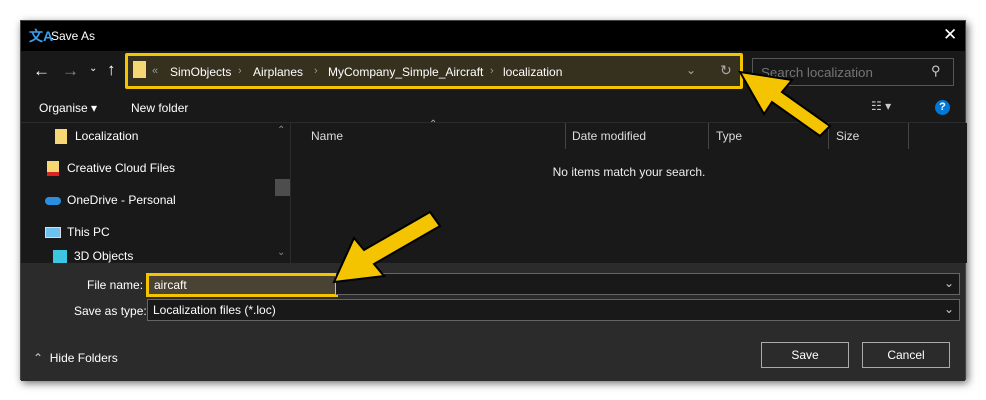 This screenshot has width=986, height=400. Describe the element at coordinates (387, 247) in the screenshot. I see `arrow-annotation-filename` at that location.